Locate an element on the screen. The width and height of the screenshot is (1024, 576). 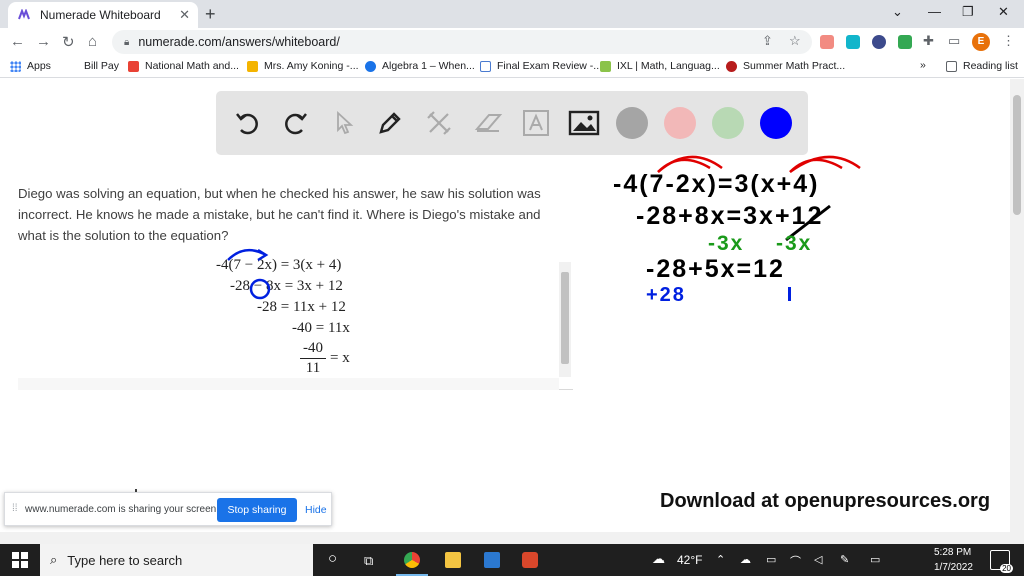
url-text: numerade.com/answers/whiteboard/ is located at coordinates (239, 42).